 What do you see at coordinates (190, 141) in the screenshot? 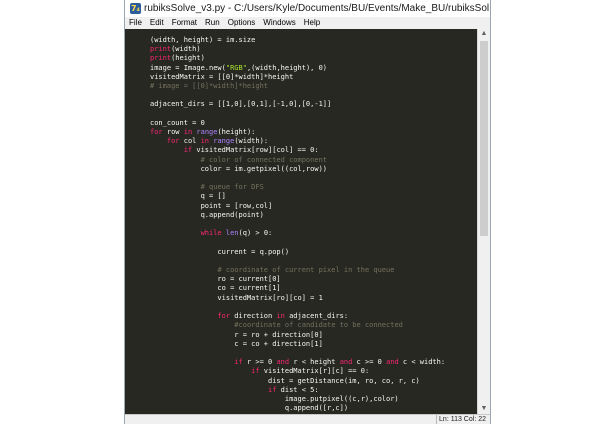
I see `code-token: col` at bounding box center [190, 141].